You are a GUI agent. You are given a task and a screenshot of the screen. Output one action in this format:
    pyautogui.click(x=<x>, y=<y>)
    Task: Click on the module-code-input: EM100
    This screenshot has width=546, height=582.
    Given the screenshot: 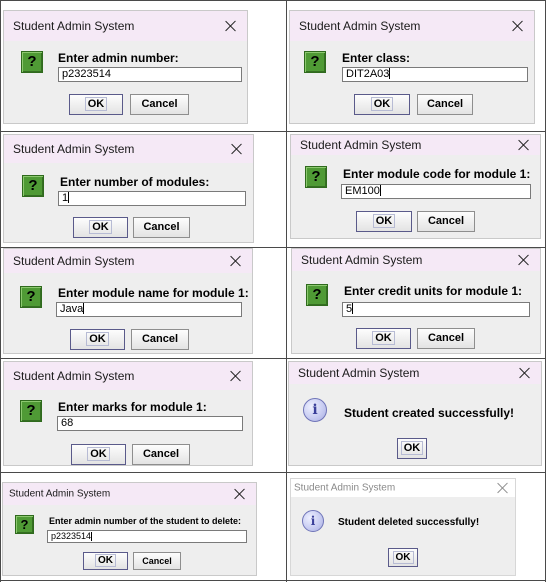 What is the action you would take?
    pyautogui.click(x=436, y=191)
    